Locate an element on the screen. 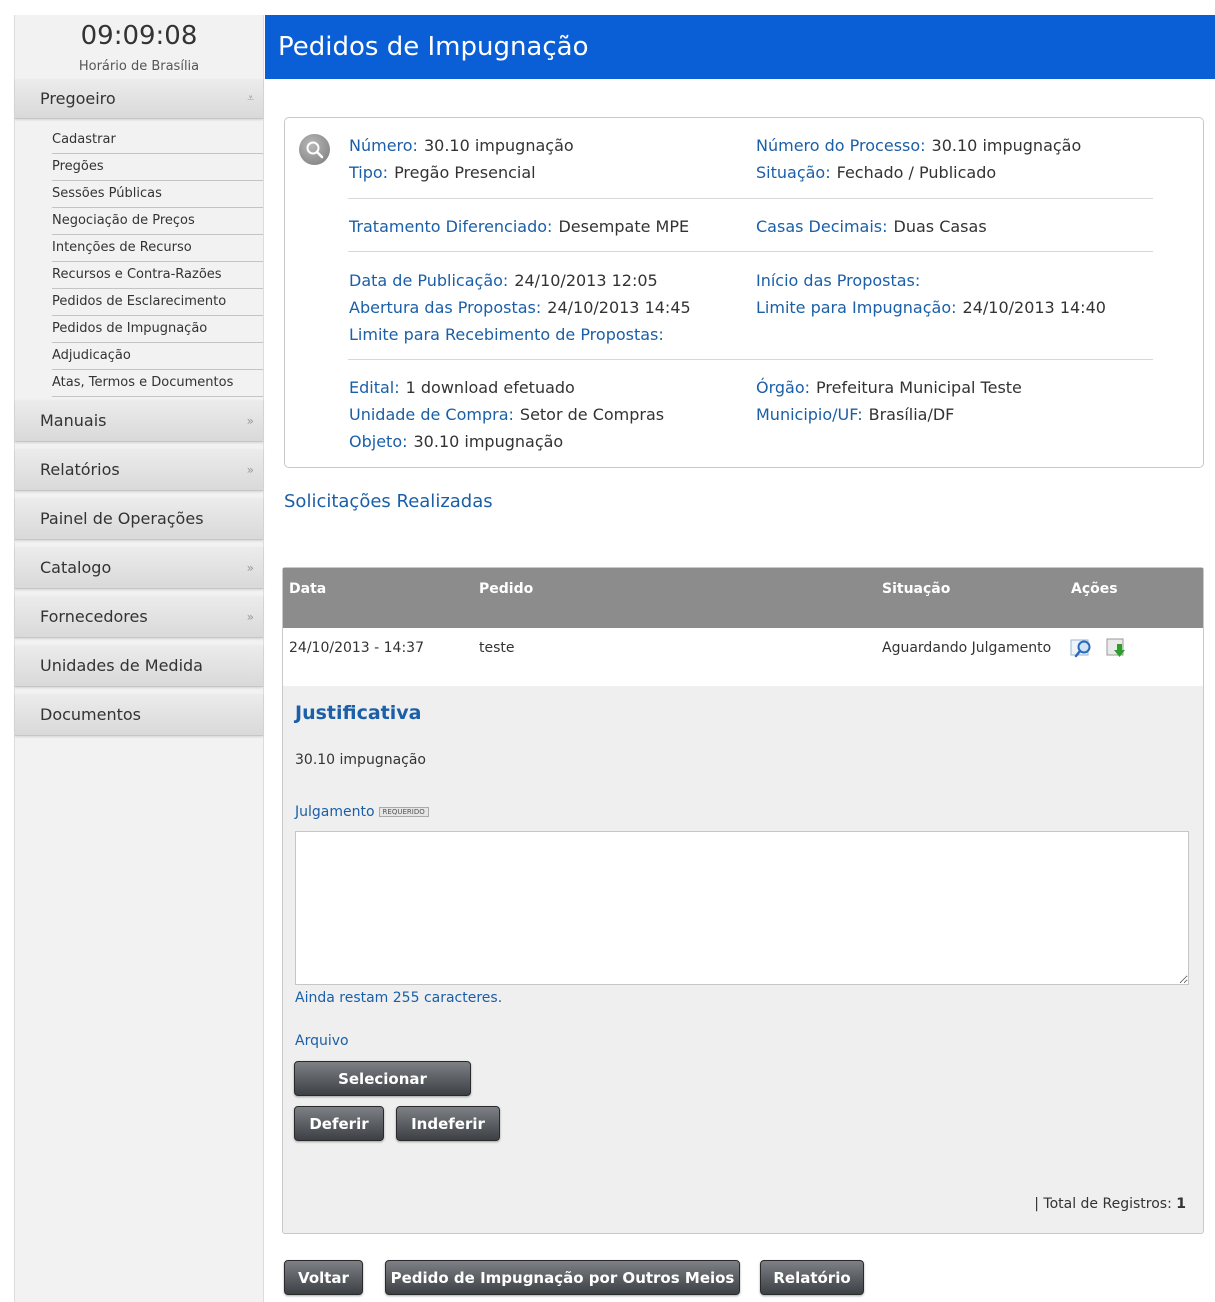  info-tratamento: Tratamento Diferenciado: Desempate MPE is located at coordinates (519, 226).